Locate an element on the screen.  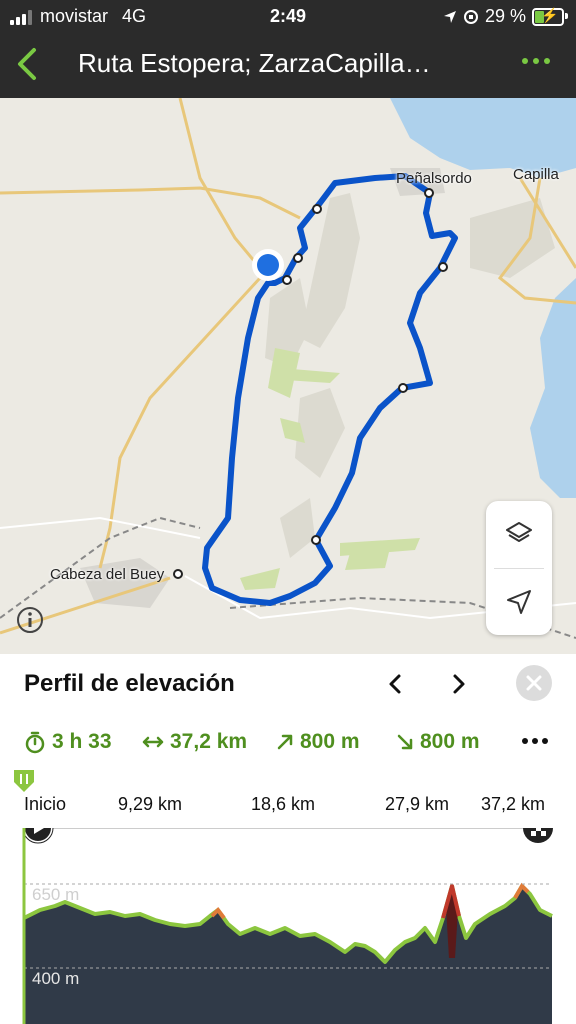
chevron-right-icon is located at coordinates (459, 684).